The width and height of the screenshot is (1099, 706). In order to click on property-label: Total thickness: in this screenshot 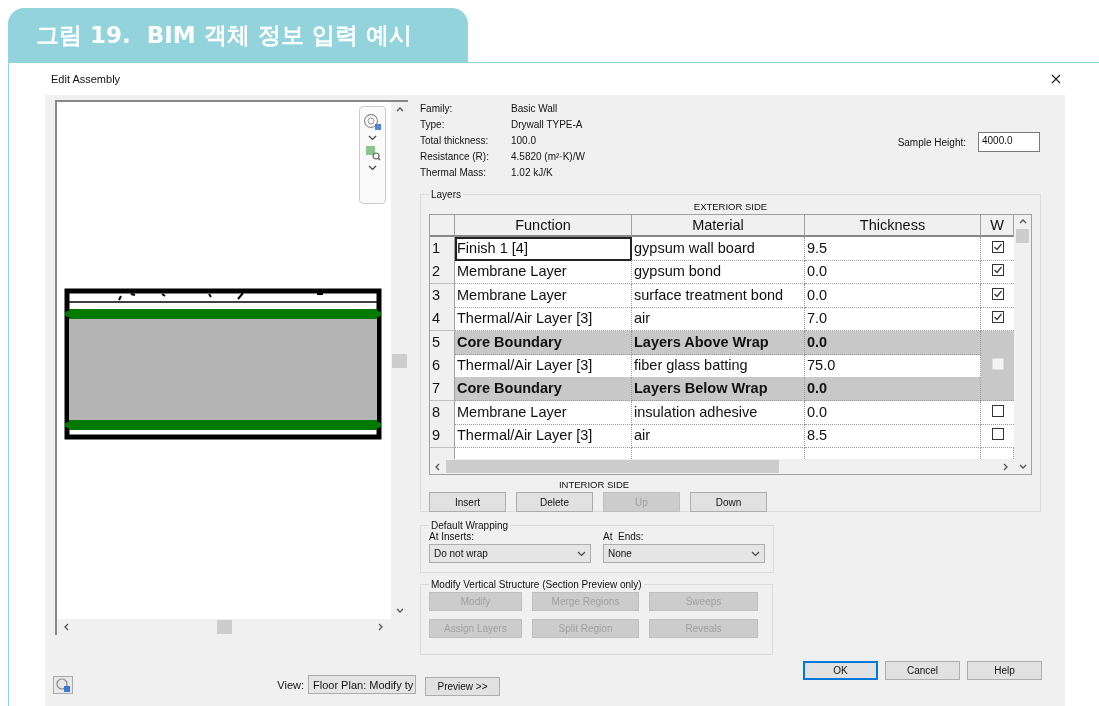, I will do `click(455, 140)`.